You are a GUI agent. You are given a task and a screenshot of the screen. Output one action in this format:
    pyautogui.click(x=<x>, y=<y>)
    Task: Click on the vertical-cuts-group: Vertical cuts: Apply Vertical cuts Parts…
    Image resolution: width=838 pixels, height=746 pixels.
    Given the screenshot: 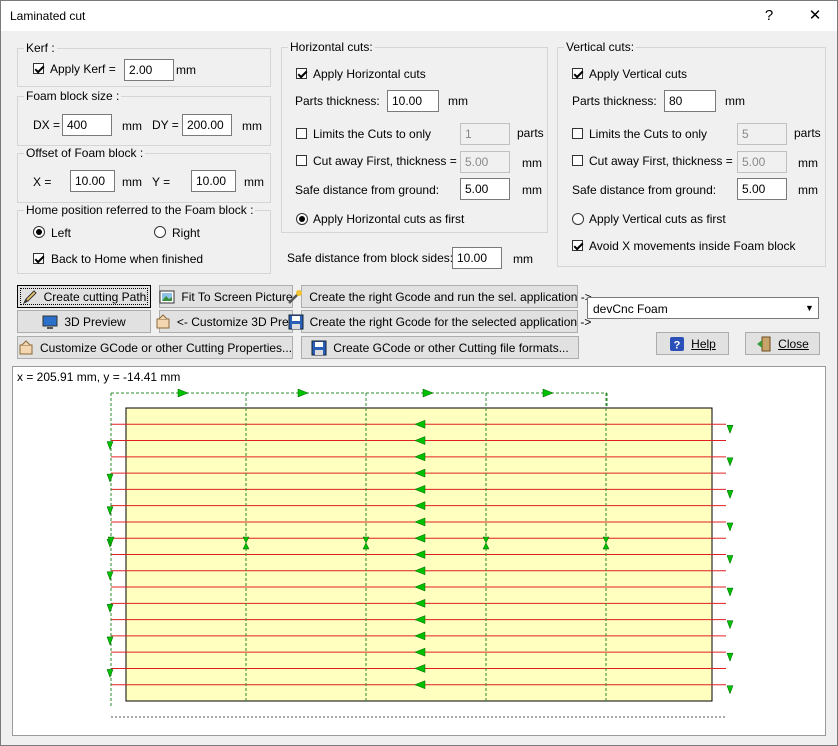 What is the action you would take?
    pyautogui.click(x=691, y=153)
    